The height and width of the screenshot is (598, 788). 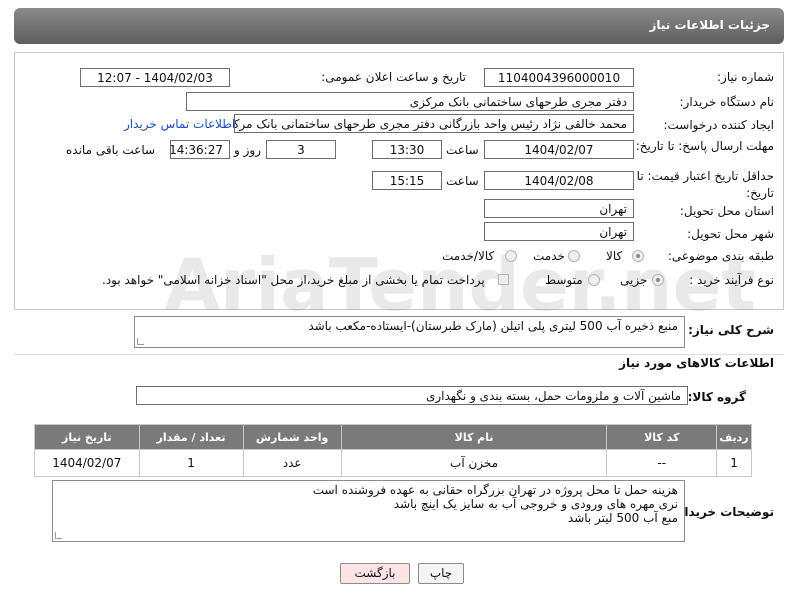 I want to click on table-row: 1 -- مخزن آب عدد 1 1404/02/07, so click(x=393, y=463).